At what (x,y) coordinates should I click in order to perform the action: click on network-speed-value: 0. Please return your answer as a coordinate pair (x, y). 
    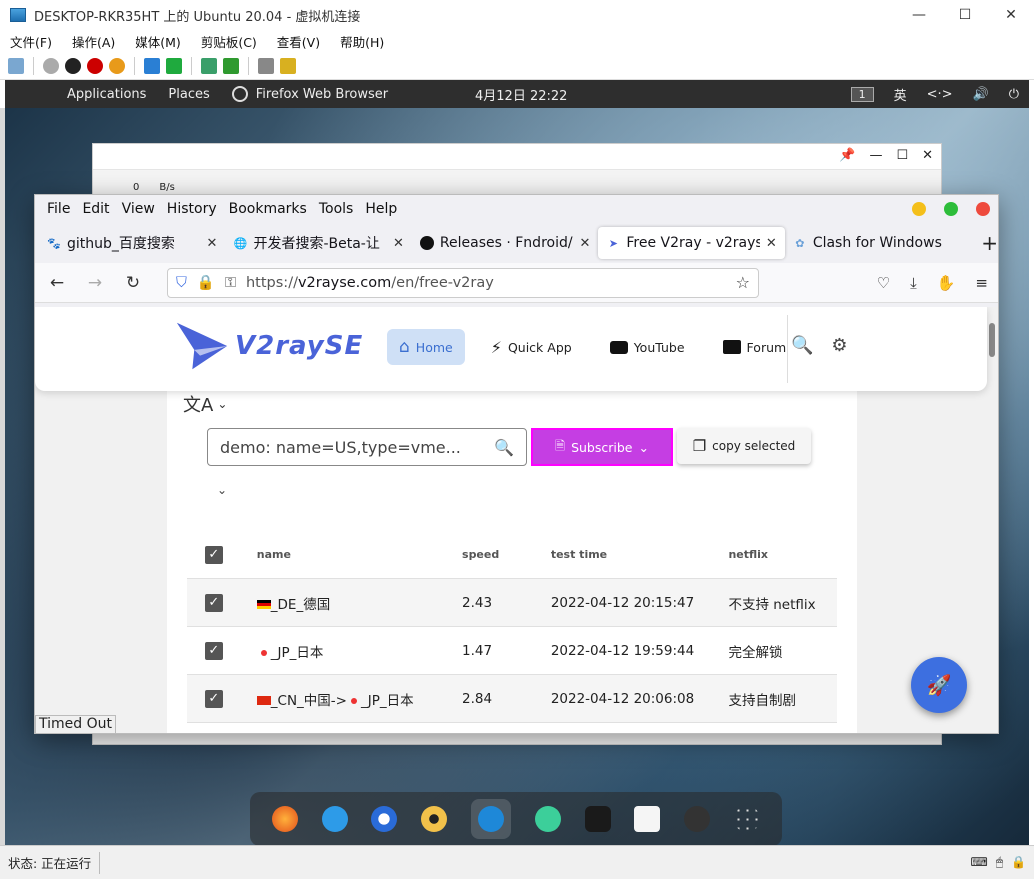
    Looking at the image, I should click on (136, 187).